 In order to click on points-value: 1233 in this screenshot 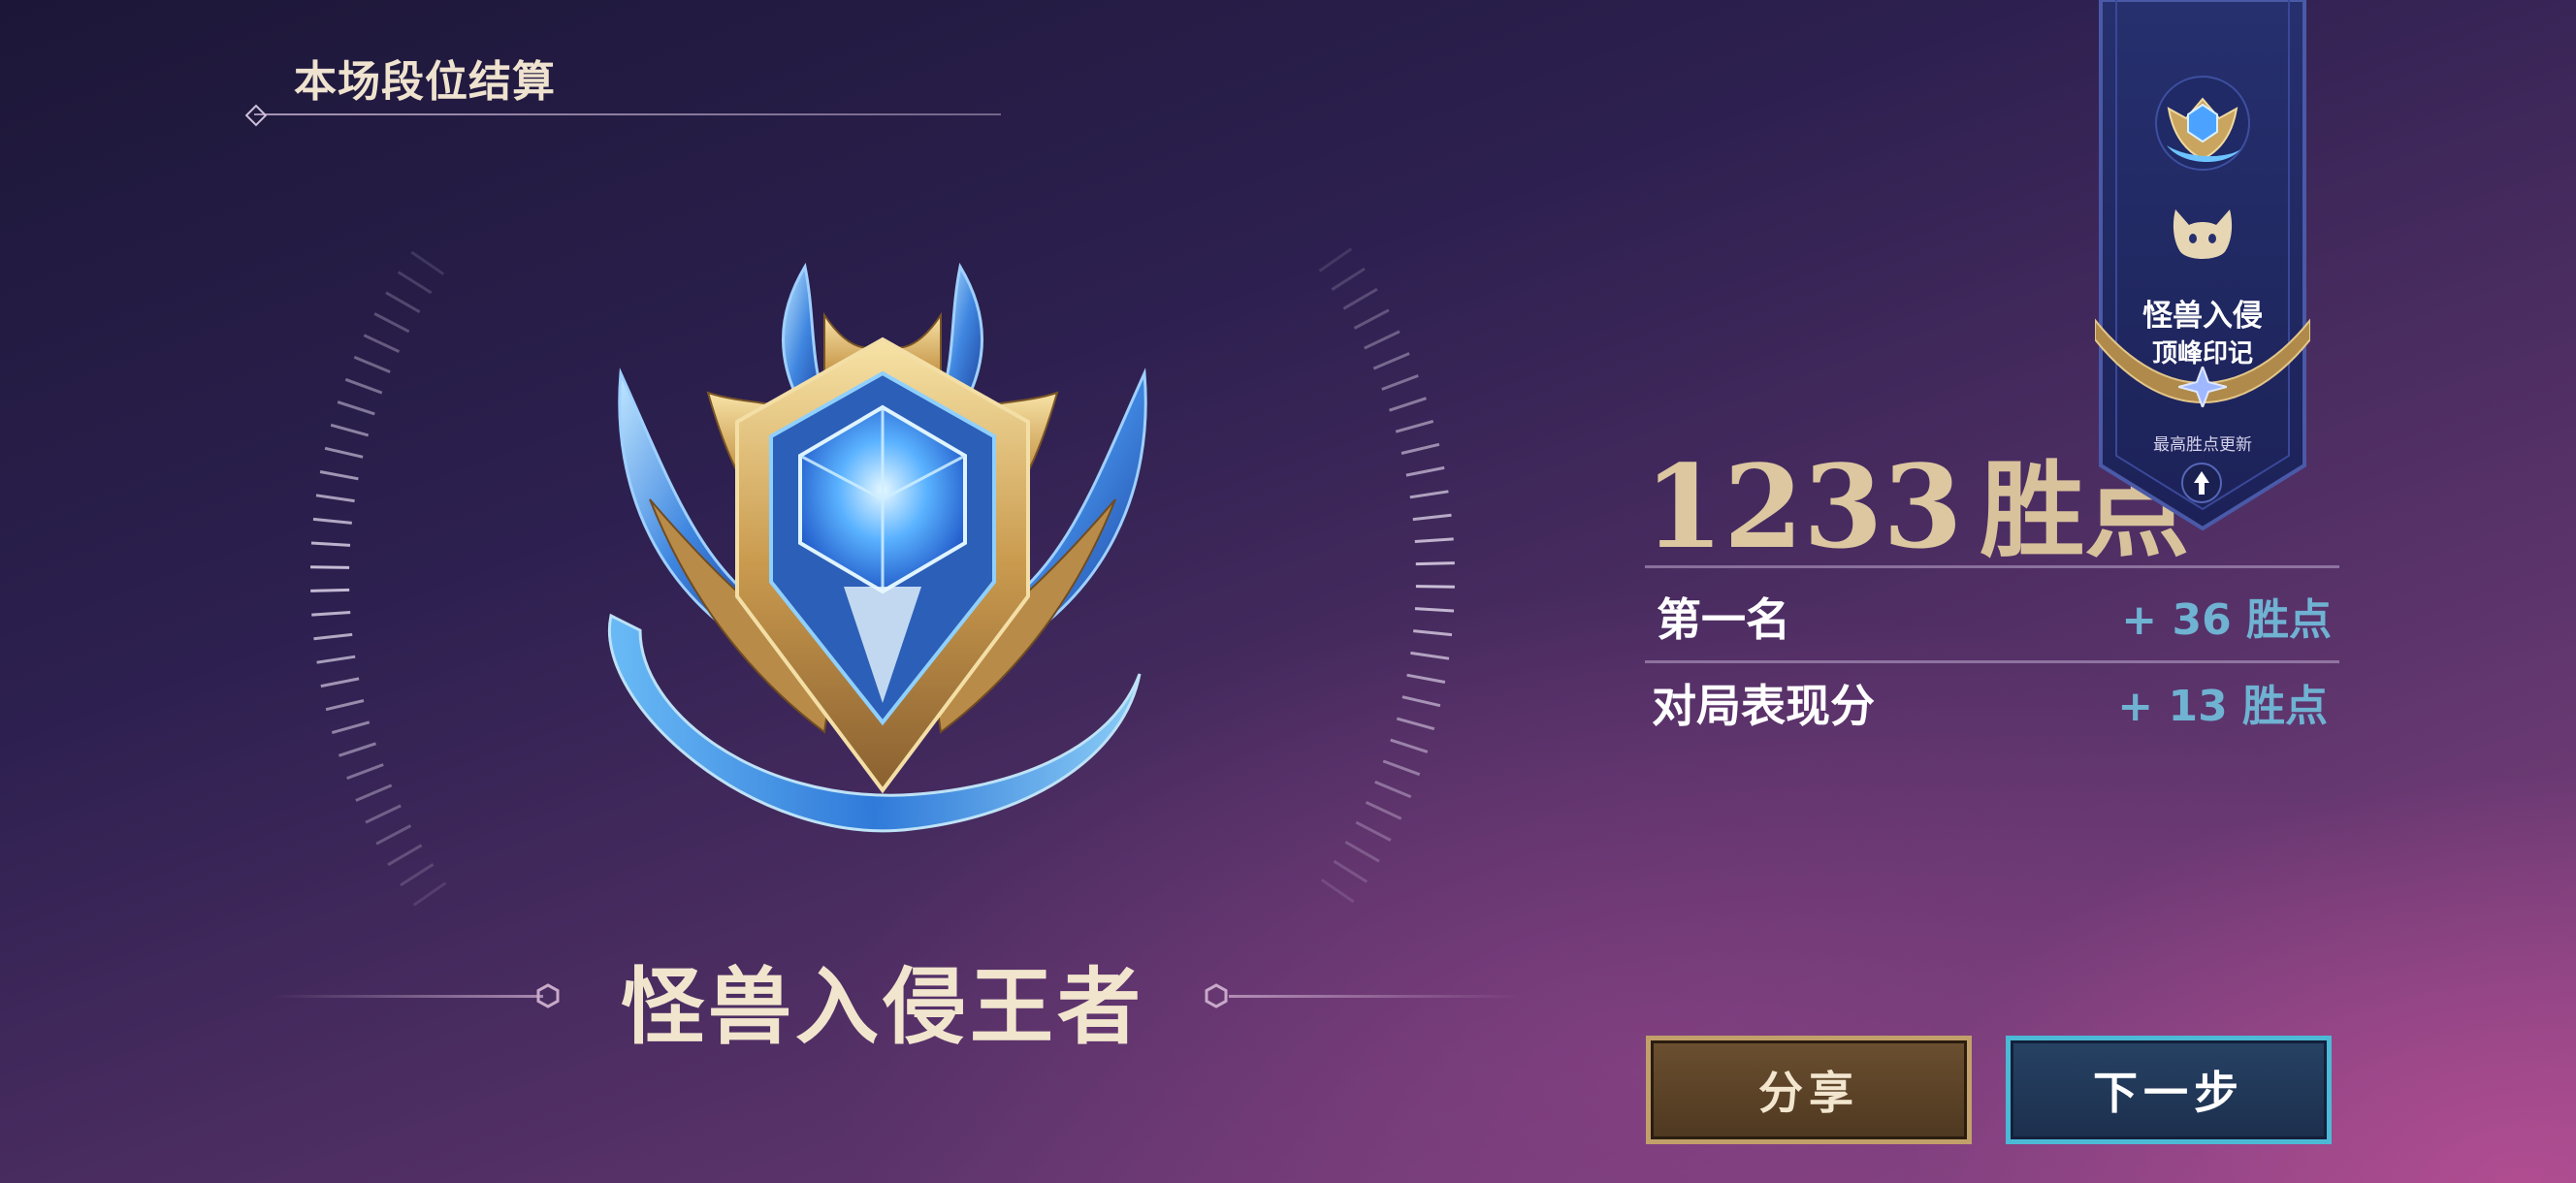, I will do `click(1803, 507)`.